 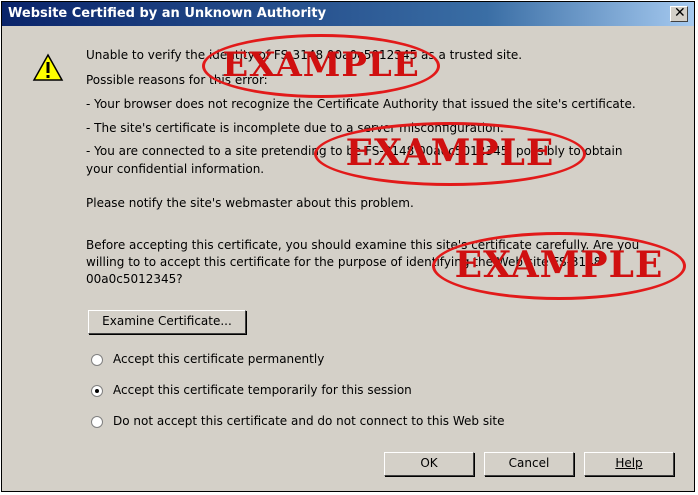 What do you see at coordinates (97, 422) in the screenshot?
I see `radio-do-not-accept` at bounding box center [97, 422].